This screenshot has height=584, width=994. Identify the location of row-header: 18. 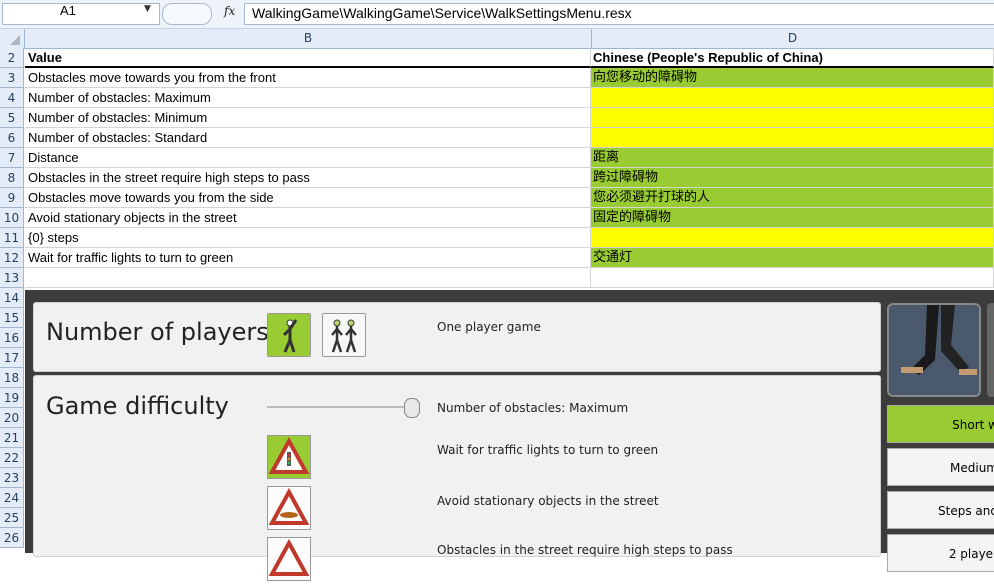
(12, 378).